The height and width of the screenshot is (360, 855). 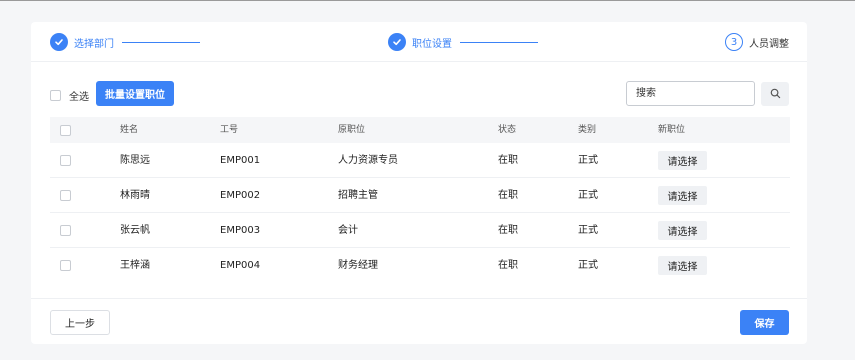 I want to click on step-label: 选择部门, so click(x=94, y=44).